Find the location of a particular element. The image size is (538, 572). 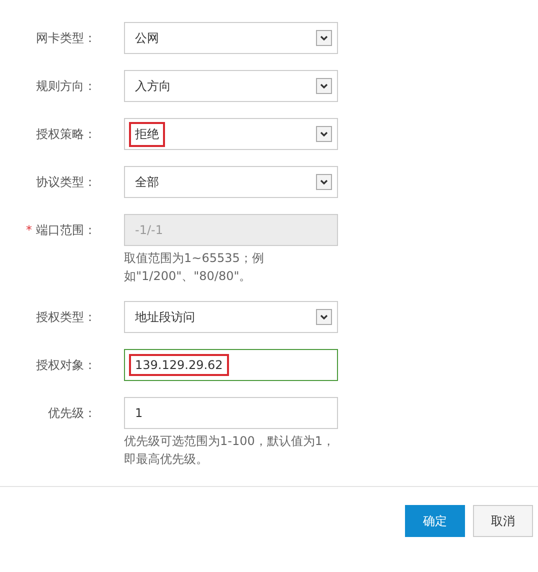

dropdown: 公网 is located at coordinates (231, 38).